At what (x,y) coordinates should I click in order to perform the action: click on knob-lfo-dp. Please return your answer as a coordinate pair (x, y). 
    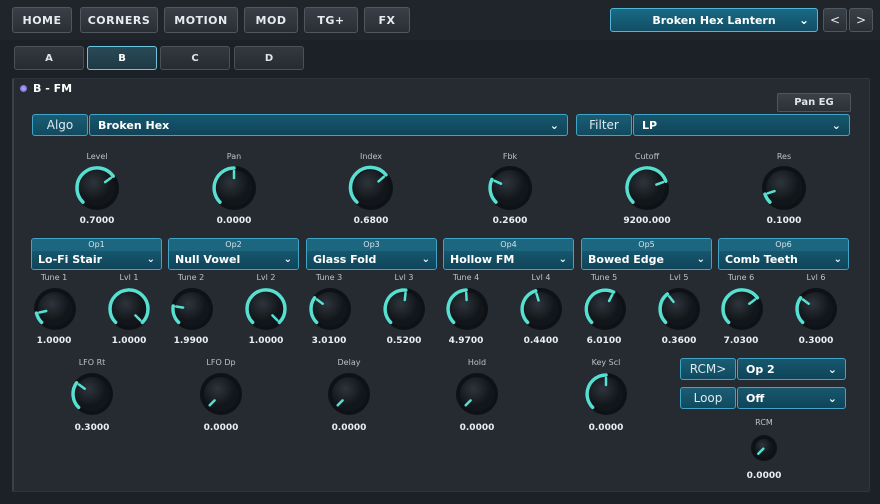
    Looking at the image, I should click on (221, 396).